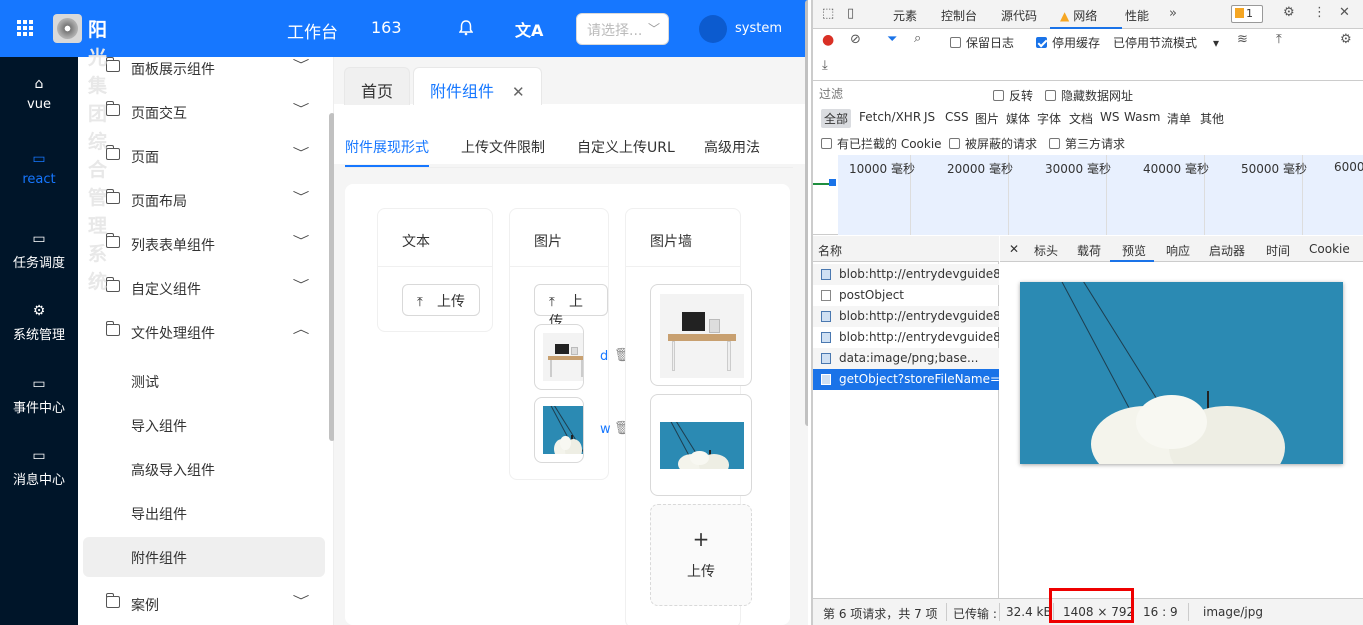  Describe the element at coordinates (1227, 250) in the screenshot. I see `detail-tab: 启动器` at that location.